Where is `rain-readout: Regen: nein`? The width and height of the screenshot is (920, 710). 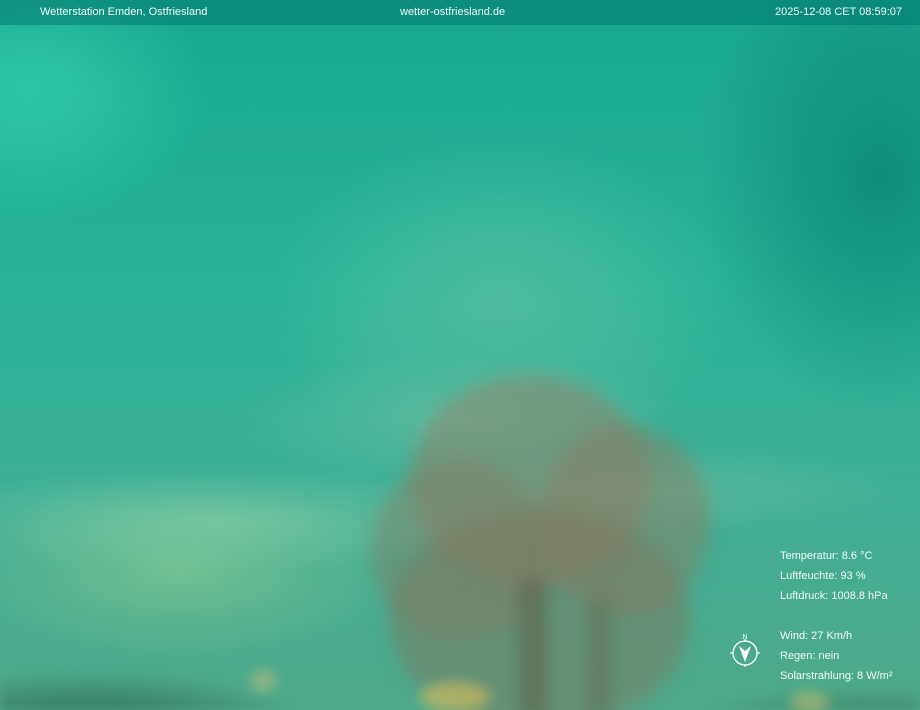
rain-readout: Regen: nein is located at coordinates (810, 656).